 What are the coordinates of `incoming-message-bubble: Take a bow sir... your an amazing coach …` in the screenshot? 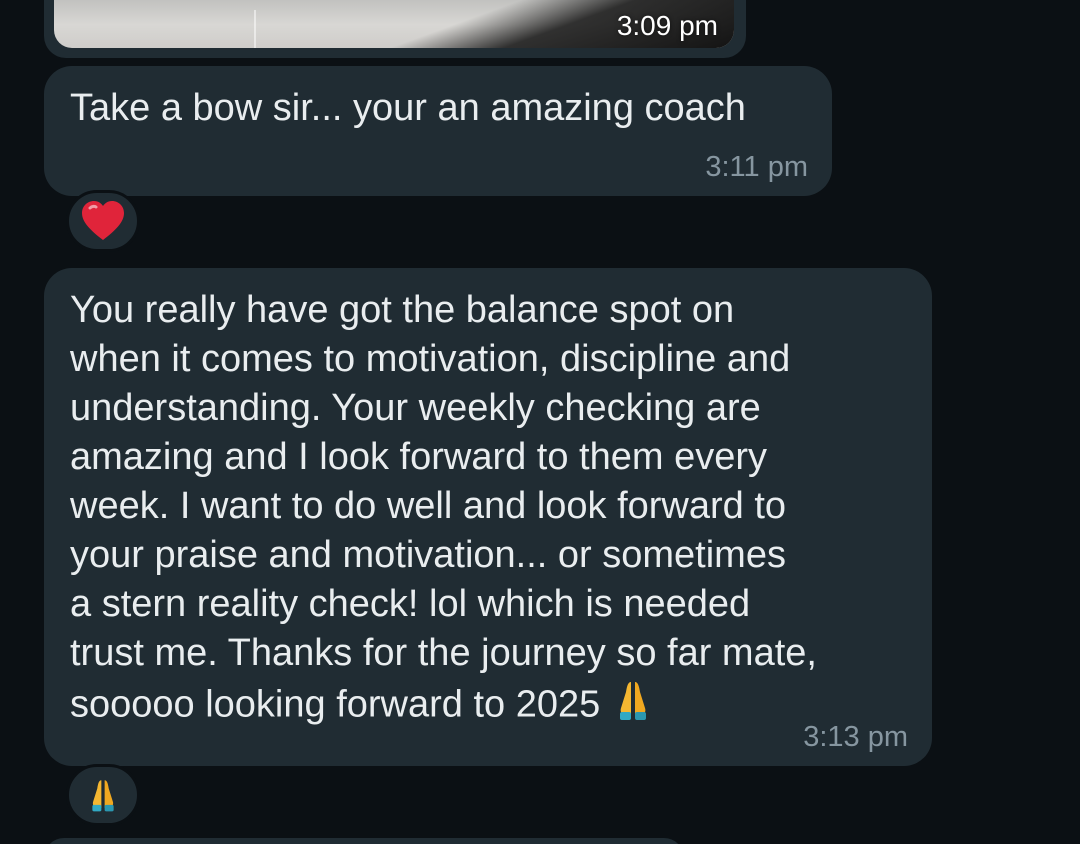 It's located at (438, 131).